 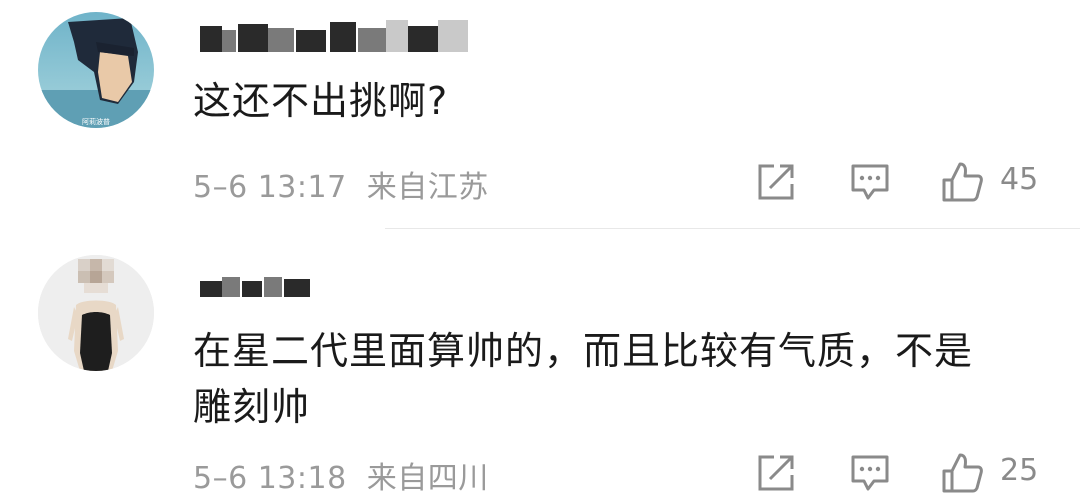 What do you see at coordinates (252, 407) in the screenshot?
I see `comment-text-line: 雕刻帅` at bounding box center [252, 407].